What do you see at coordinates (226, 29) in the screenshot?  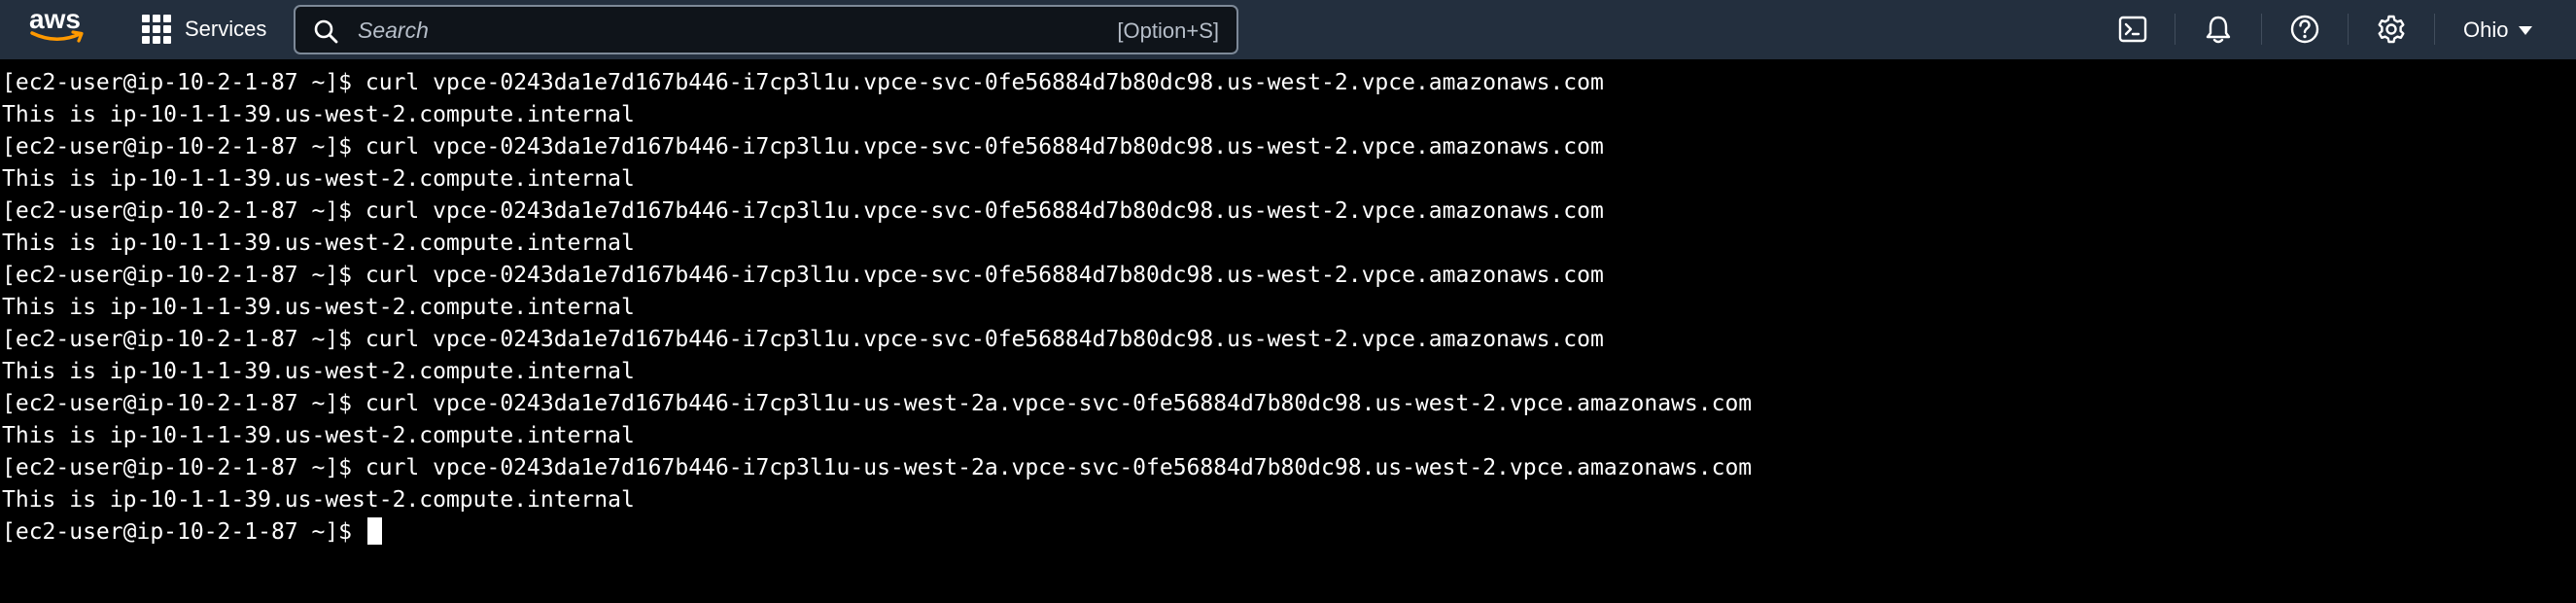 I see `services-label: Services` at bounding box center [226, 29].